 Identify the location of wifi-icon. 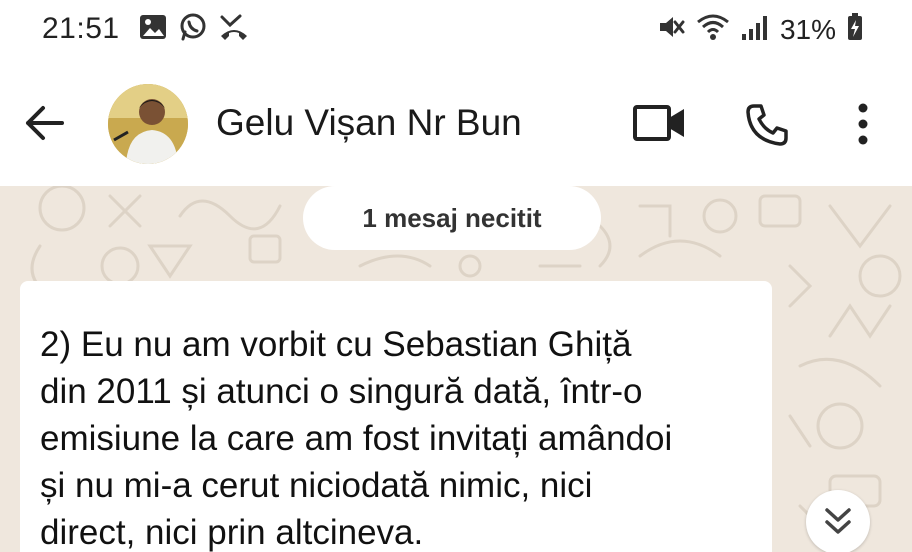
(713, 29).